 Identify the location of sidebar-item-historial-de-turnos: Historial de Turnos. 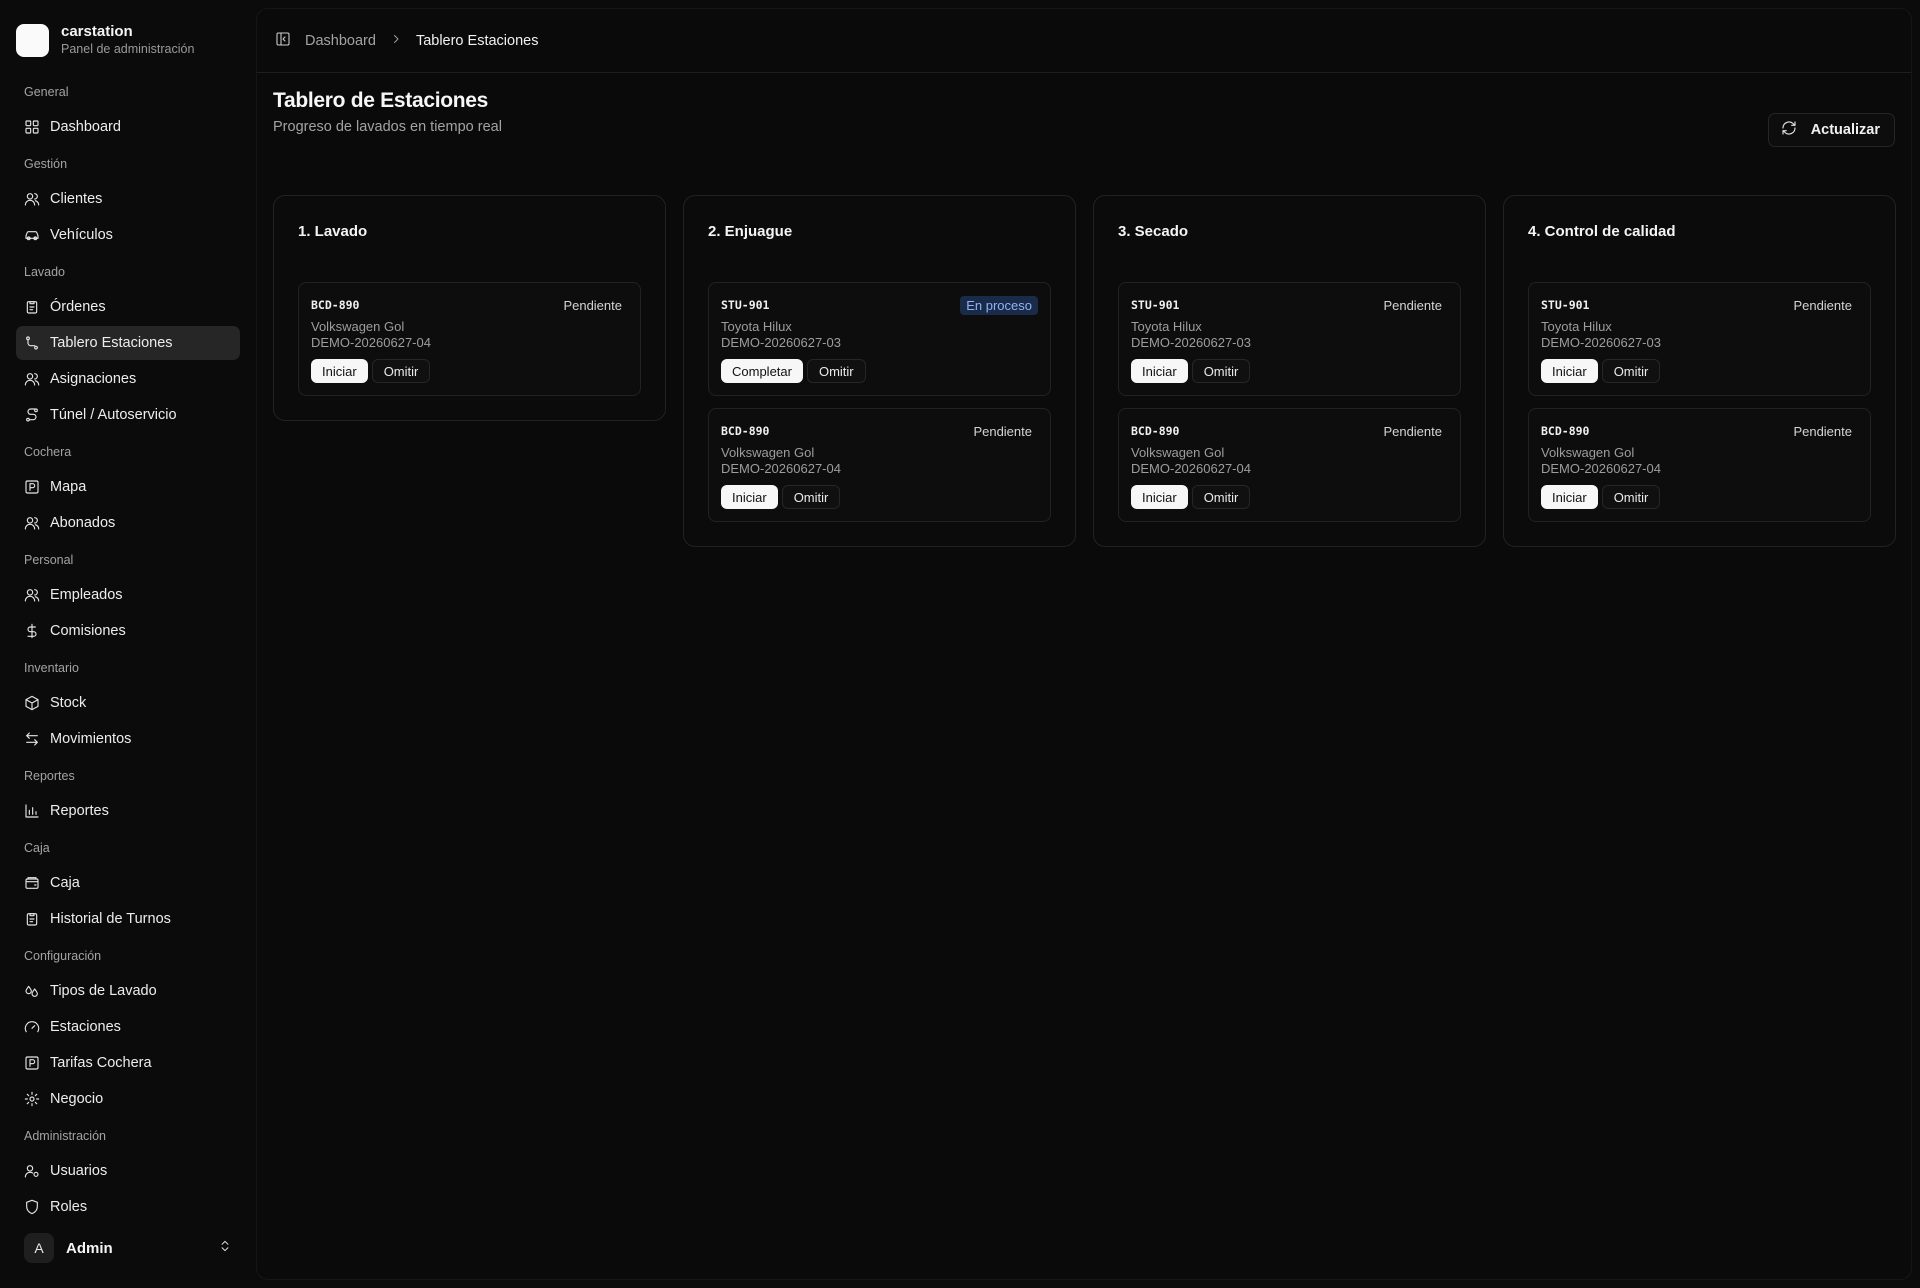
(128, 919).